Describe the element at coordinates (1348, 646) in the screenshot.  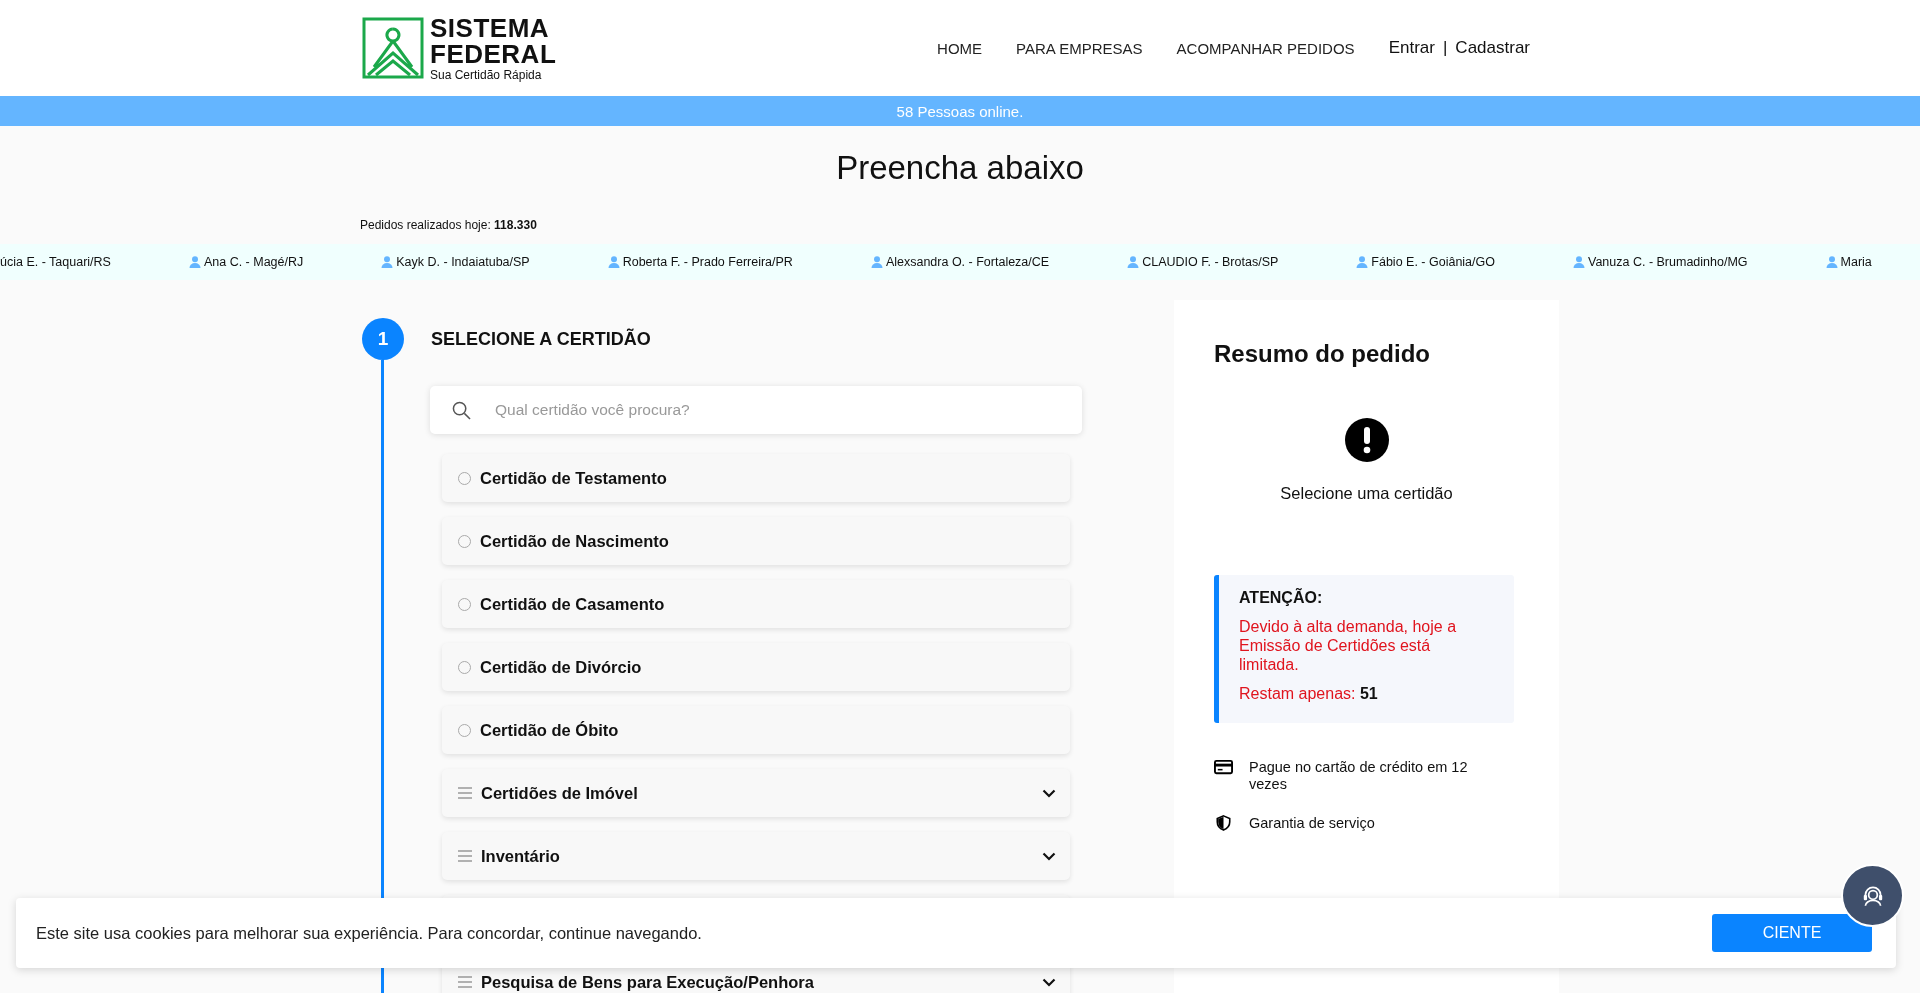
I see `notice-message: Devido à alta demanda, hoje a Emissão de Certidões está limitada.` at that location.